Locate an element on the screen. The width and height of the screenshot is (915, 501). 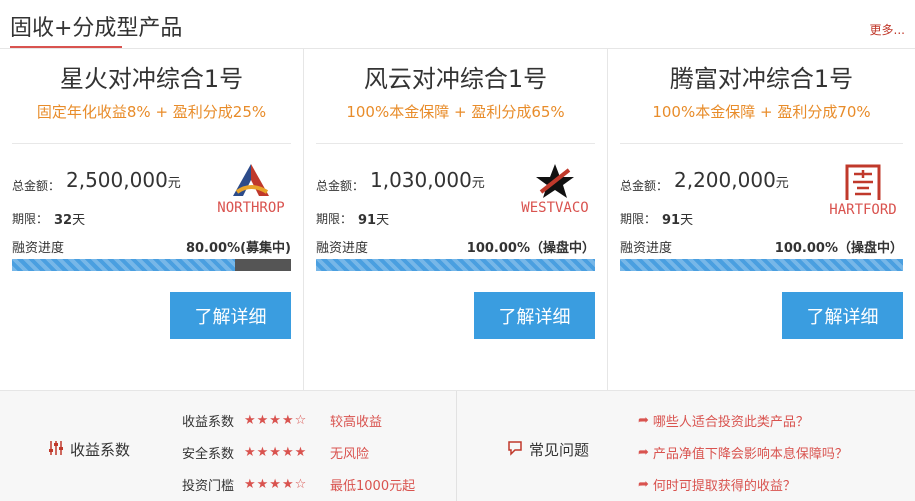
star-rating: ★★★★★ is located at coordinates (276, 452).